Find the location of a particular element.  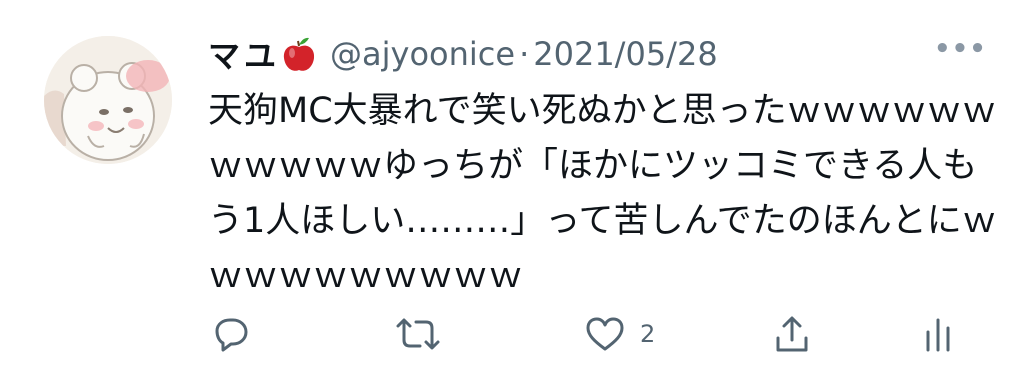

tweet-header: マユ @ajyoonice · 2021/05/28 is located at coordinates (463, 54).